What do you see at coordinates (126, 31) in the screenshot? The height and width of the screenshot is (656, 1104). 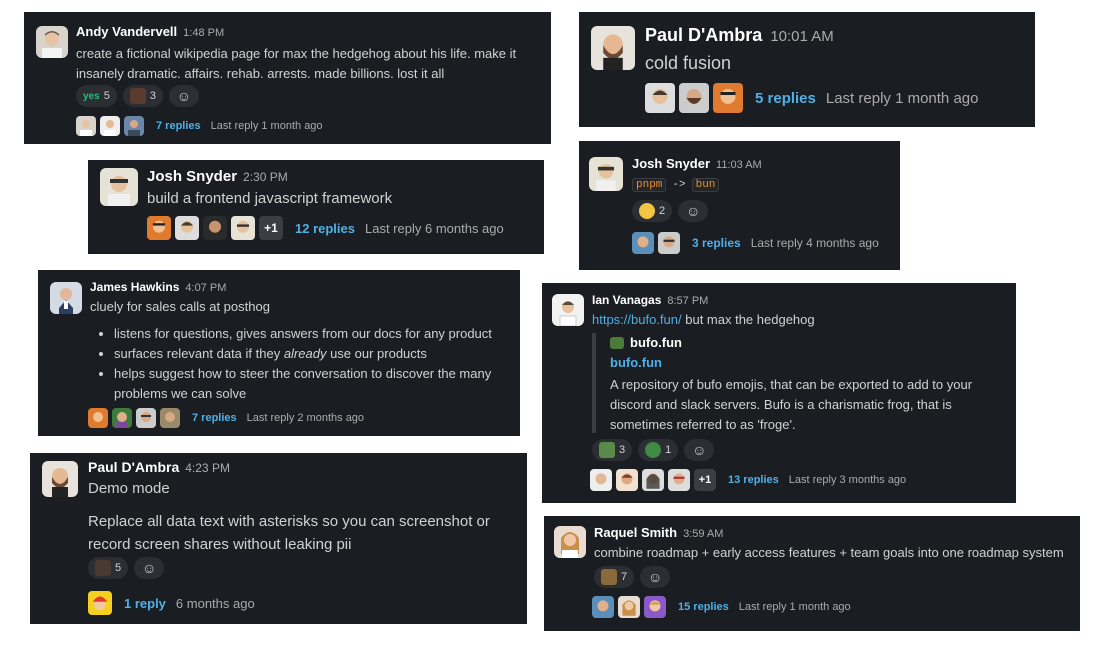 I see `author-name: Andy Vandervell` at bounding box center [126, 31].